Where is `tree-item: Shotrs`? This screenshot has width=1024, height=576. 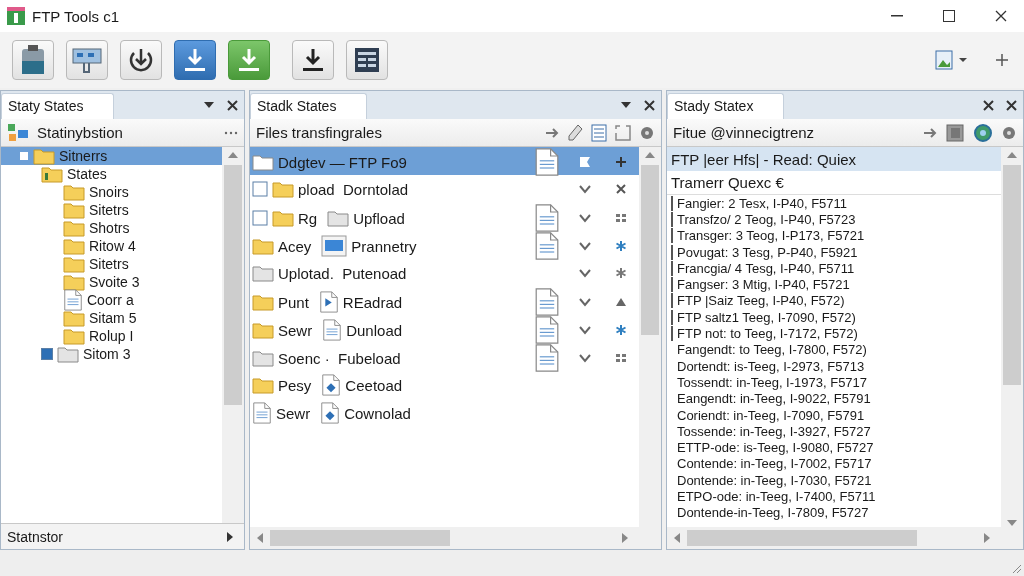
tree-item: Shotrs is located at coordinates (111, 228).